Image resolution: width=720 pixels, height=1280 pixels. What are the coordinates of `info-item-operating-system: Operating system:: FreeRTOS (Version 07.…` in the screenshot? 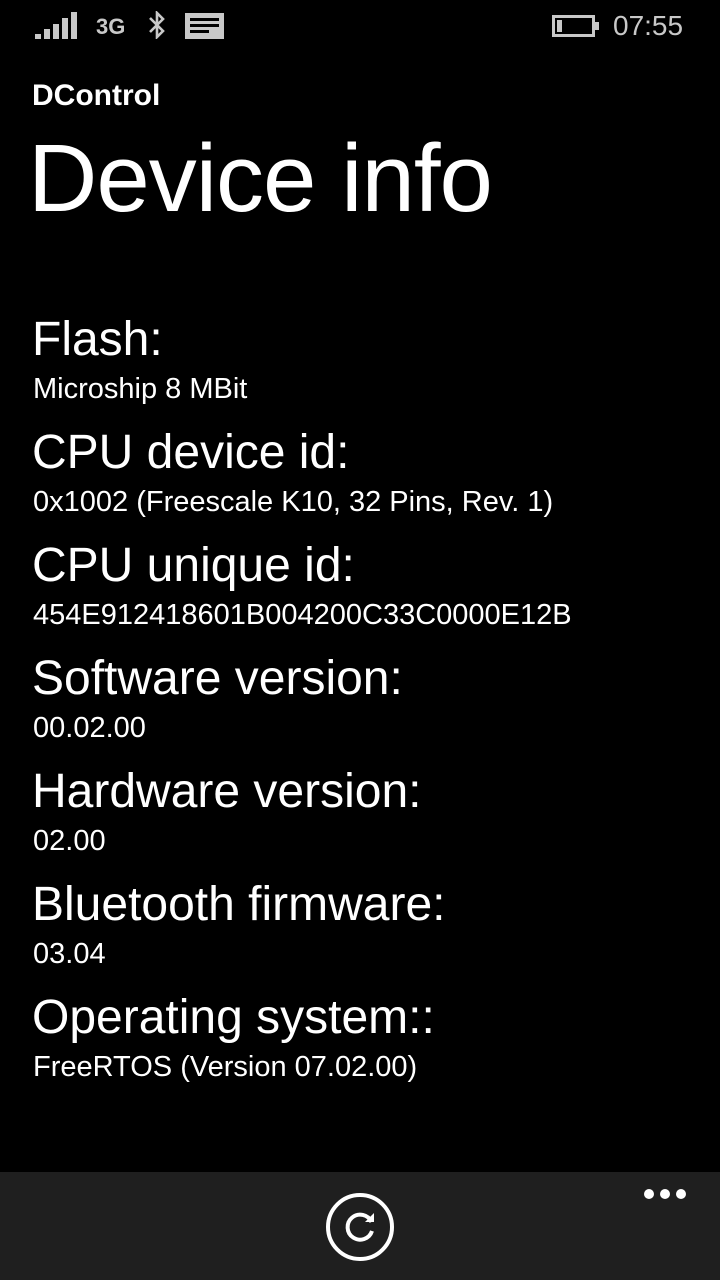 It's located at (362, 1046).